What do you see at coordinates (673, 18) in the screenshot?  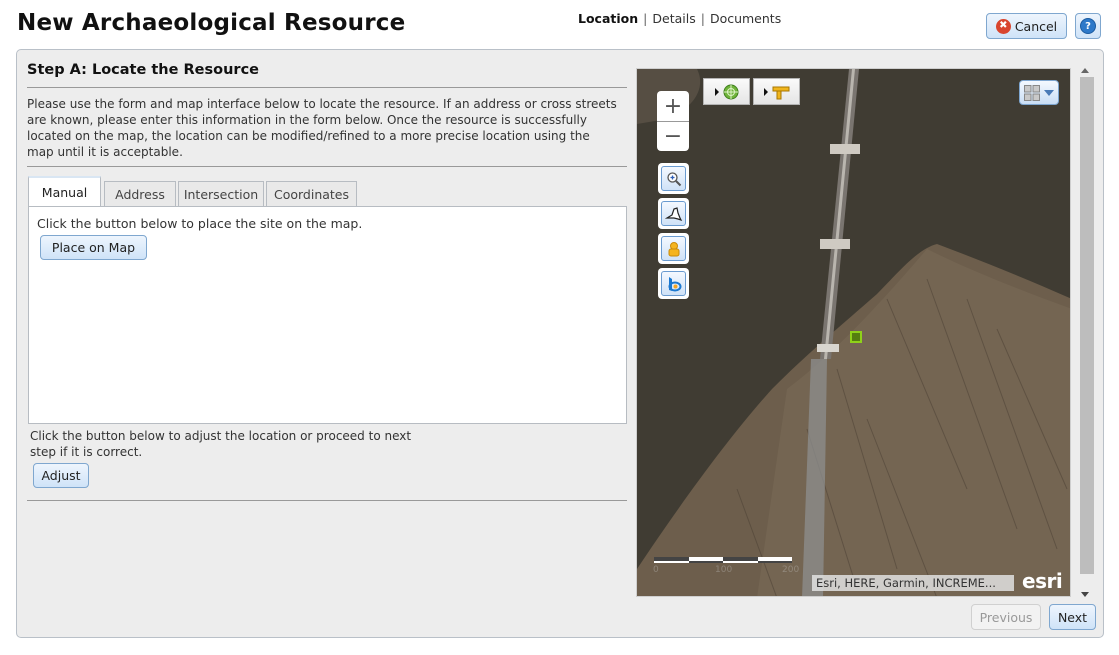 I see `step-nav-details: Details` at bounding box center [673, 18].